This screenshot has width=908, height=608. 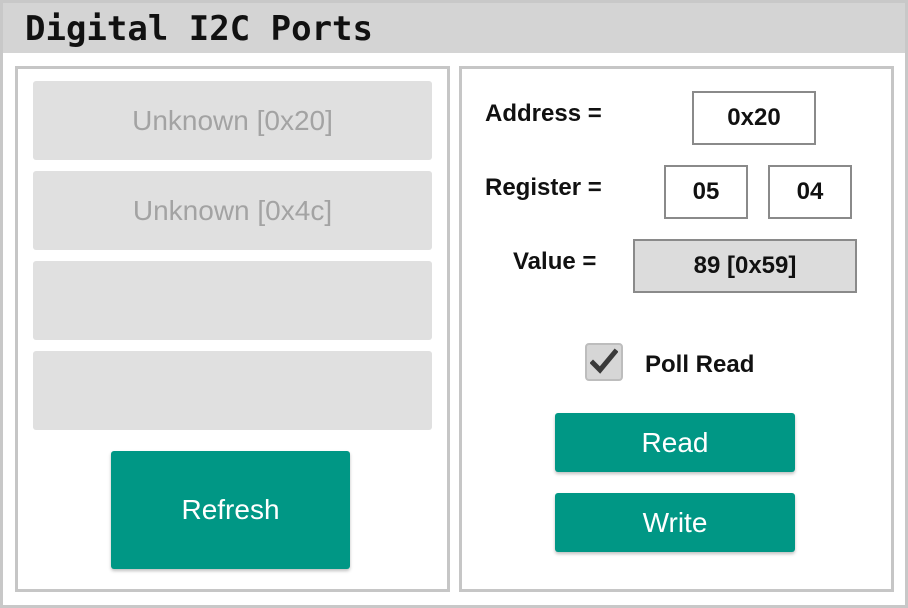 I want to click on refresh-button: Refresh, so click(x=230, y=510).